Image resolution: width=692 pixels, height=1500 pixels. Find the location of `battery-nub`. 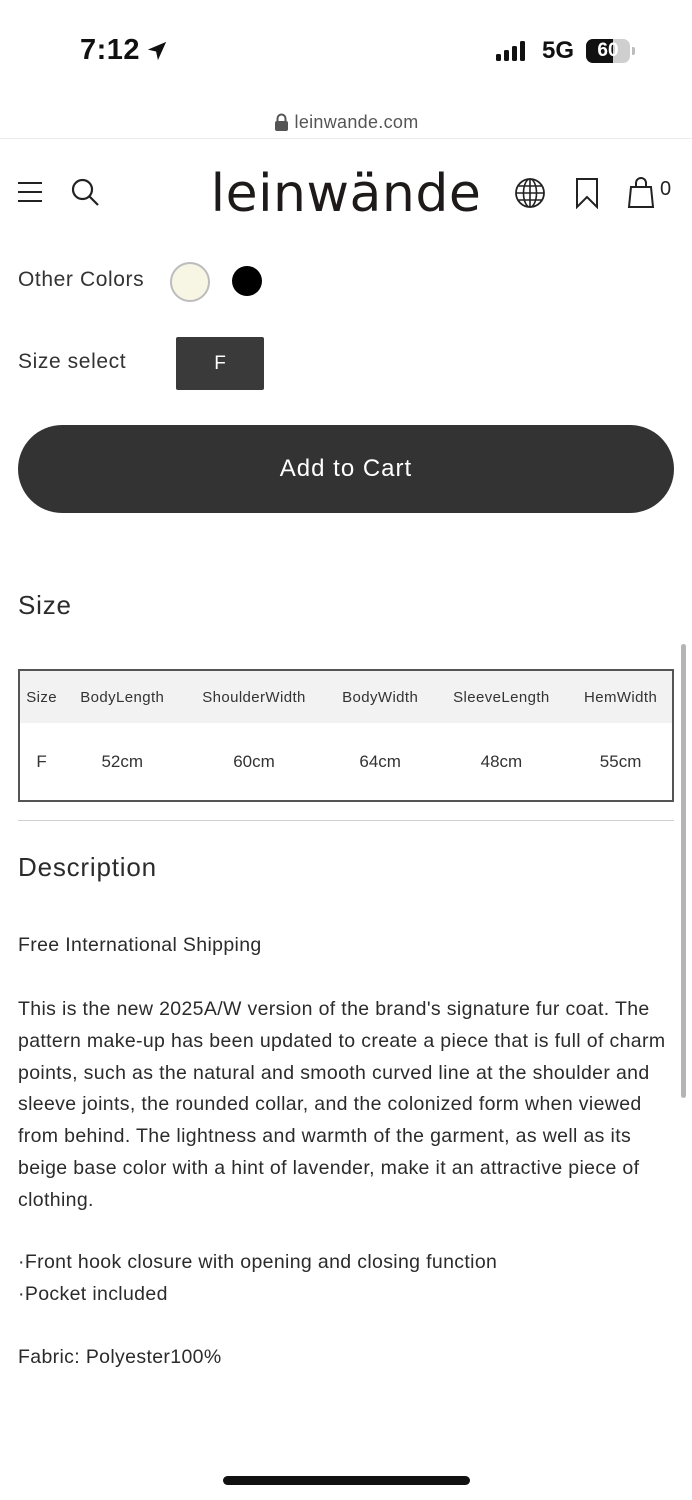

battery-nub is located at coordinates (633, 51).